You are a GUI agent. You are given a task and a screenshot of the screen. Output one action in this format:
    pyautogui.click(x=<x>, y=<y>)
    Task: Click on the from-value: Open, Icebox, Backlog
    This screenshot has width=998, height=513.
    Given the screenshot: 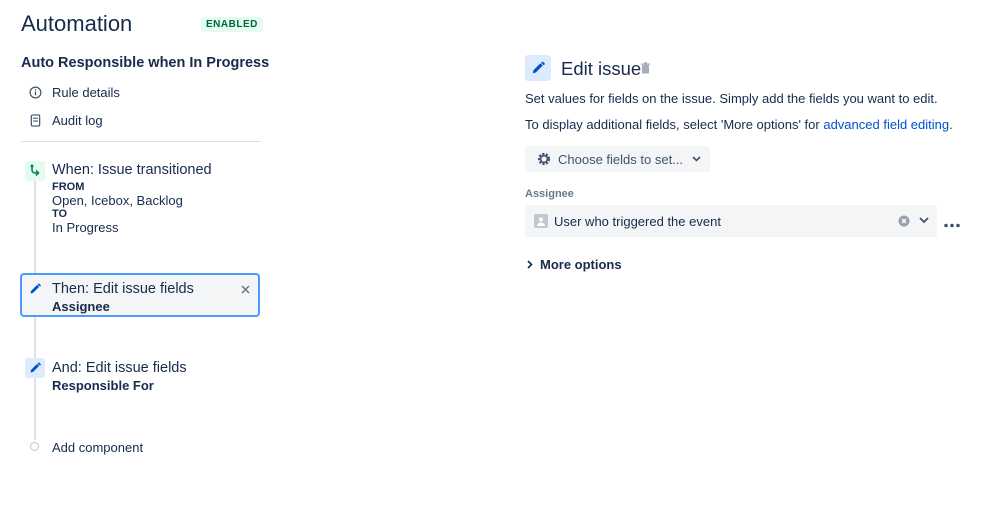 What is the action you would take?
    pyautogui.click(x=117, y=200)
    